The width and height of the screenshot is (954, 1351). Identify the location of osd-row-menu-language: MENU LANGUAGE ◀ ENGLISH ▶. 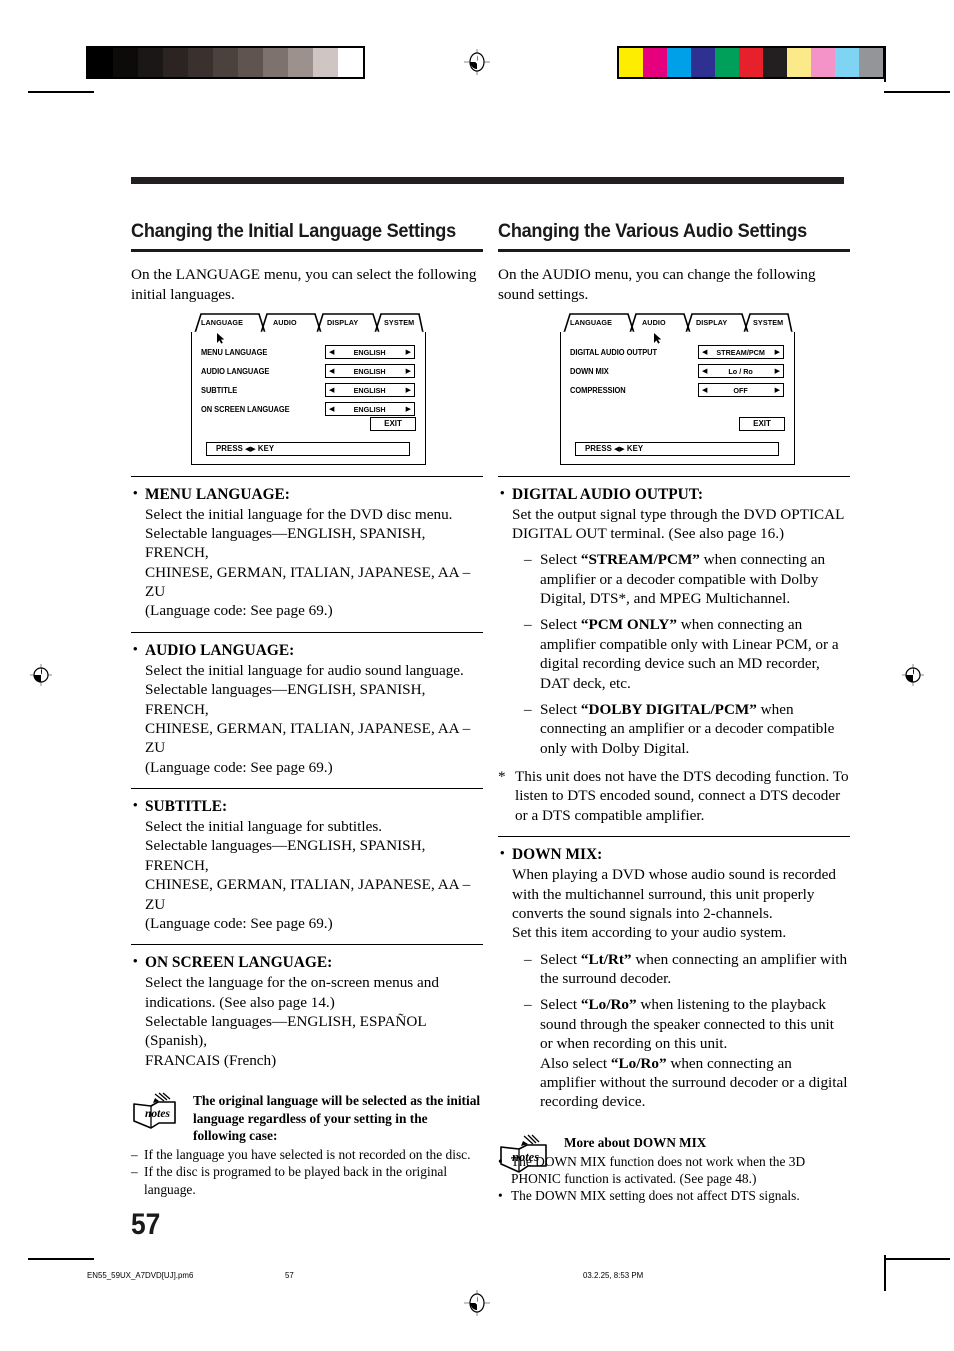
(308, 352).